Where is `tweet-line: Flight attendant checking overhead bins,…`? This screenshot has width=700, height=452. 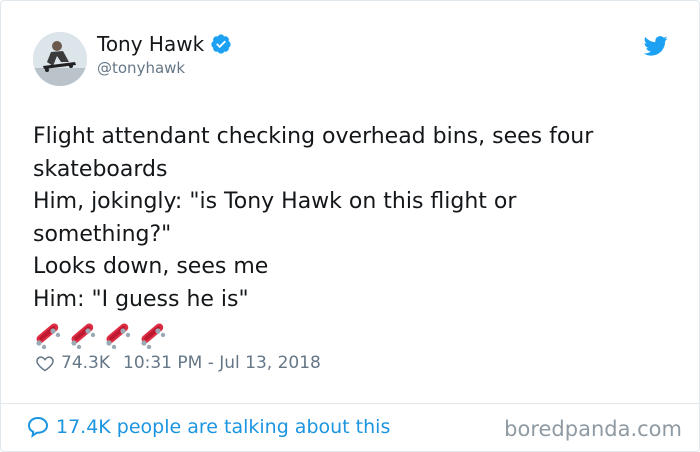
tweet-line: Flight attendant checking overhead bins,… is located at coordinates (313, 136).